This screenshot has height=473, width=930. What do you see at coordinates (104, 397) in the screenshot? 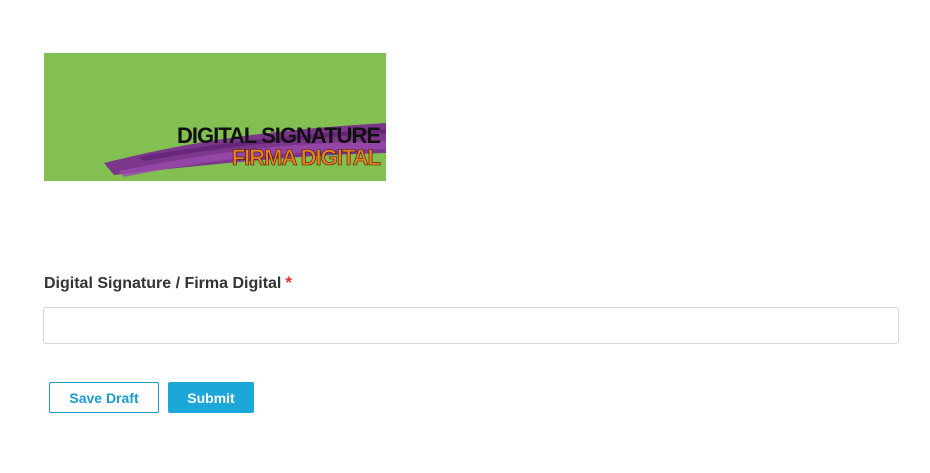
I see `save-draft-button: Save Draft` at bounding box center [104, 397].